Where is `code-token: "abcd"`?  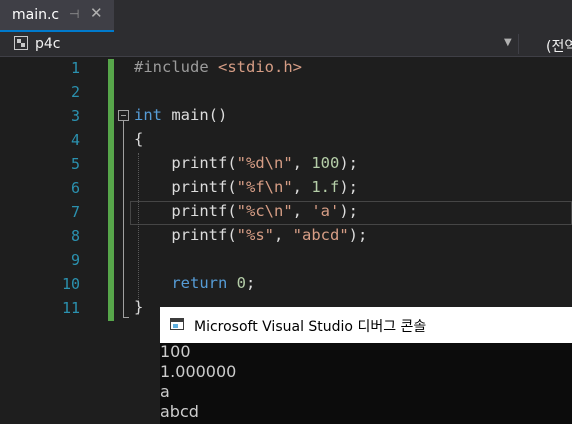 code-token: "abcd" is located at coordinates (320, 235).